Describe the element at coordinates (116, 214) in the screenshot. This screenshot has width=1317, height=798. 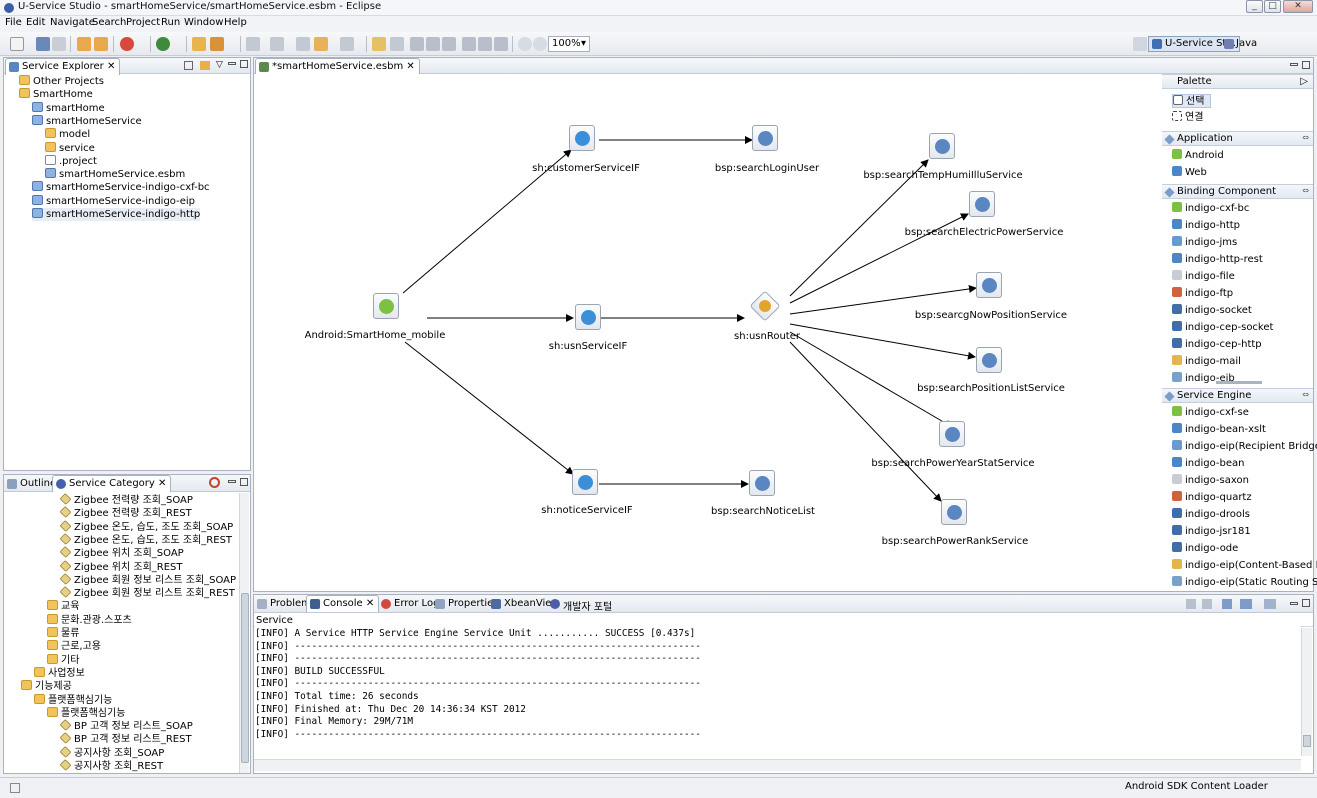
I see `explorer-item: smartHomeService-indigo-http` at that location.